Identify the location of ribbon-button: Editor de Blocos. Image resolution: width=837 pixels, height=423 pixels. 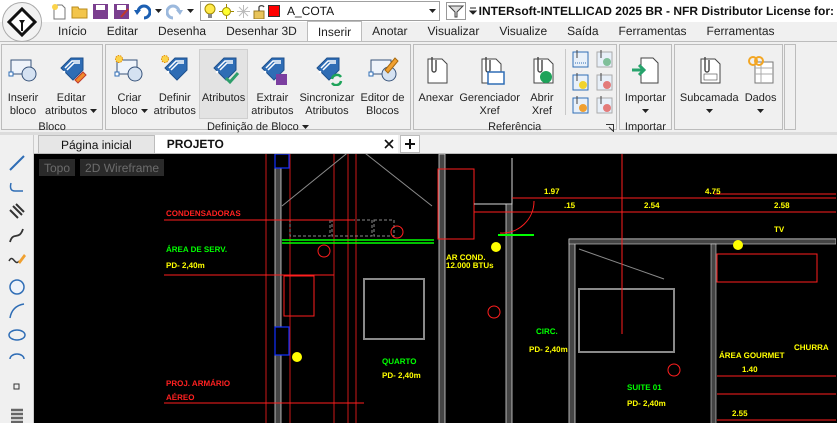
(382, 84).